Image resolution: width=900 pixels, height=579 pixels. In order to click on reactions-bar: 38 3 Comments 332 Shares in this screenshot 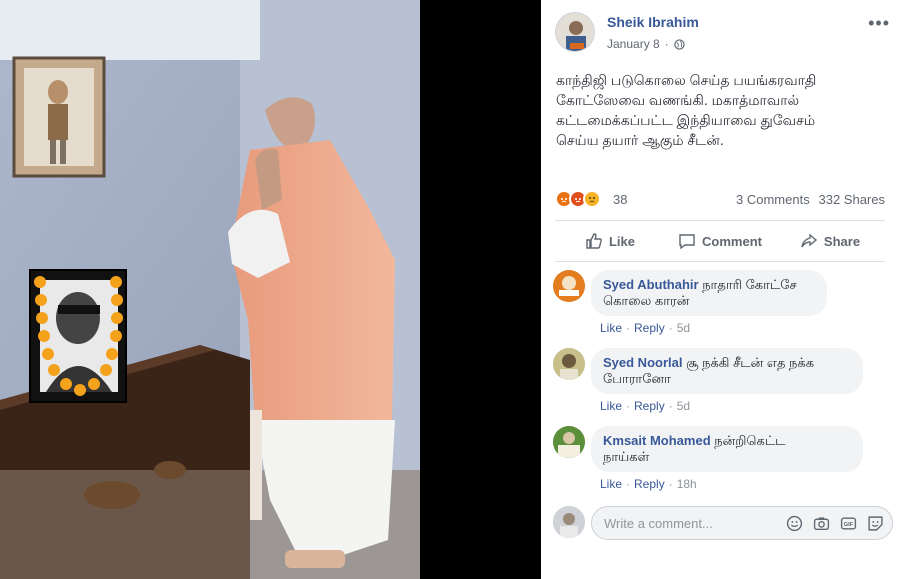, I will do `click(720, 200)`.